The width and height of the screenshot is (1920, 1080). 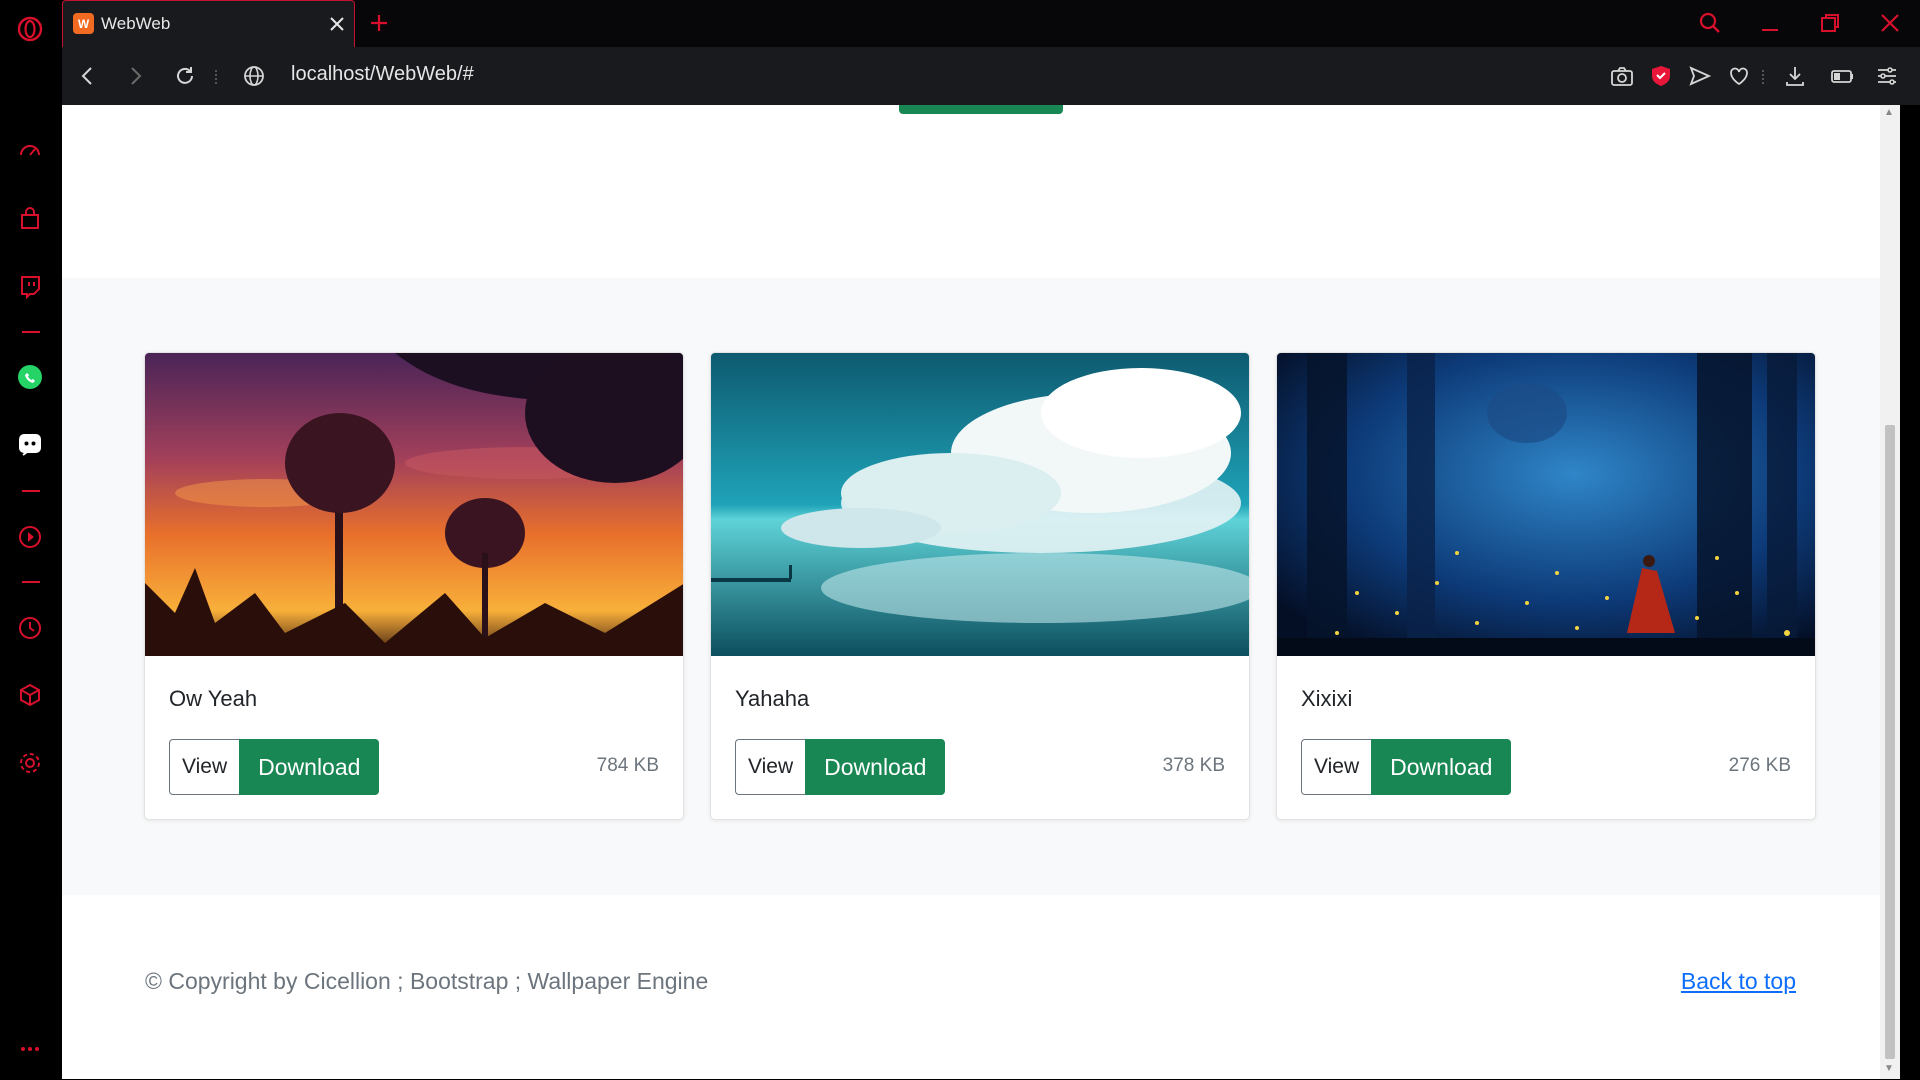 I want to click on snapshot-camera-icon, so click(x=1622, y=76).